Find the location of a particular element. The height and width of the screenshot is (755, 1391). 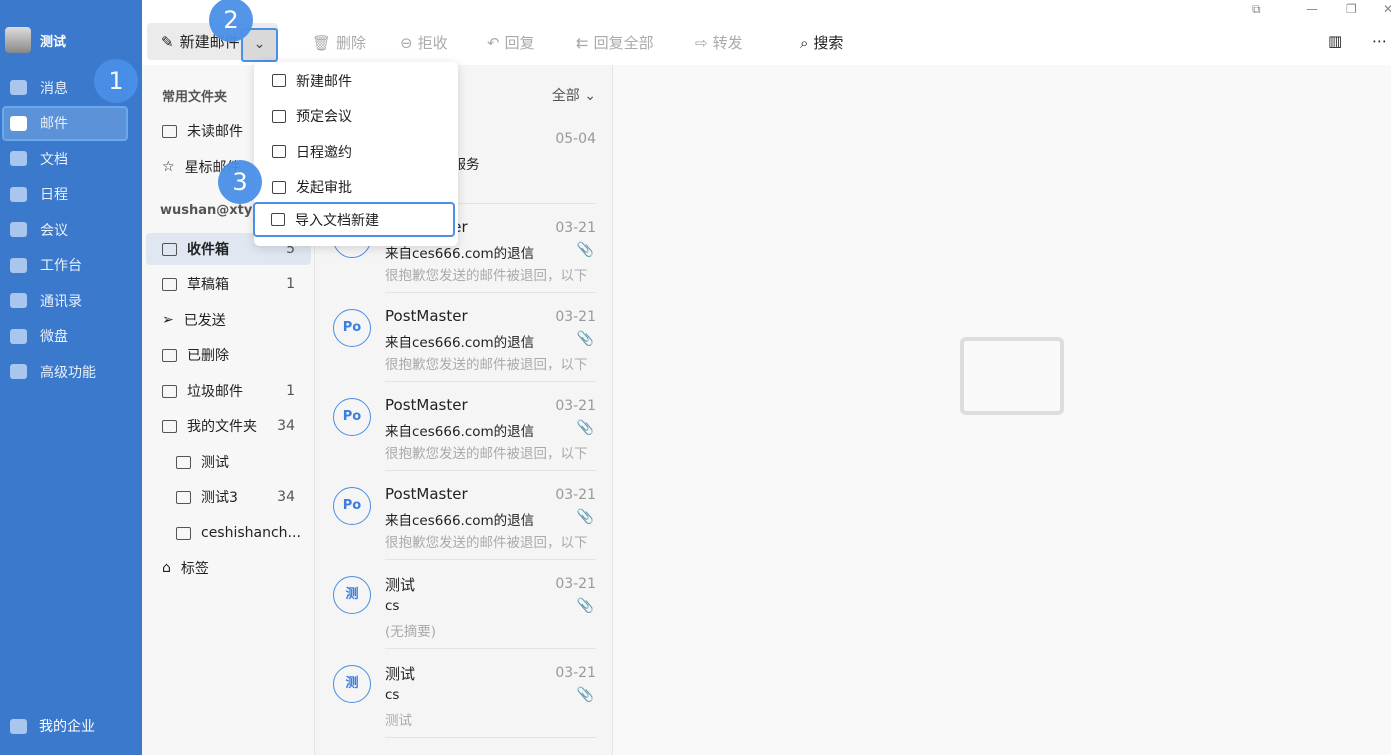

folder-sub: 测试 is located at coordinates (228, 462).